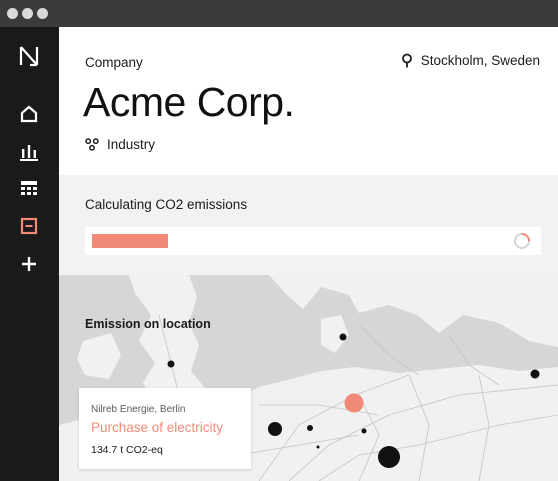 This screenshot has width=558, height=481. I want to click on industry-icon, so click(92, 144).